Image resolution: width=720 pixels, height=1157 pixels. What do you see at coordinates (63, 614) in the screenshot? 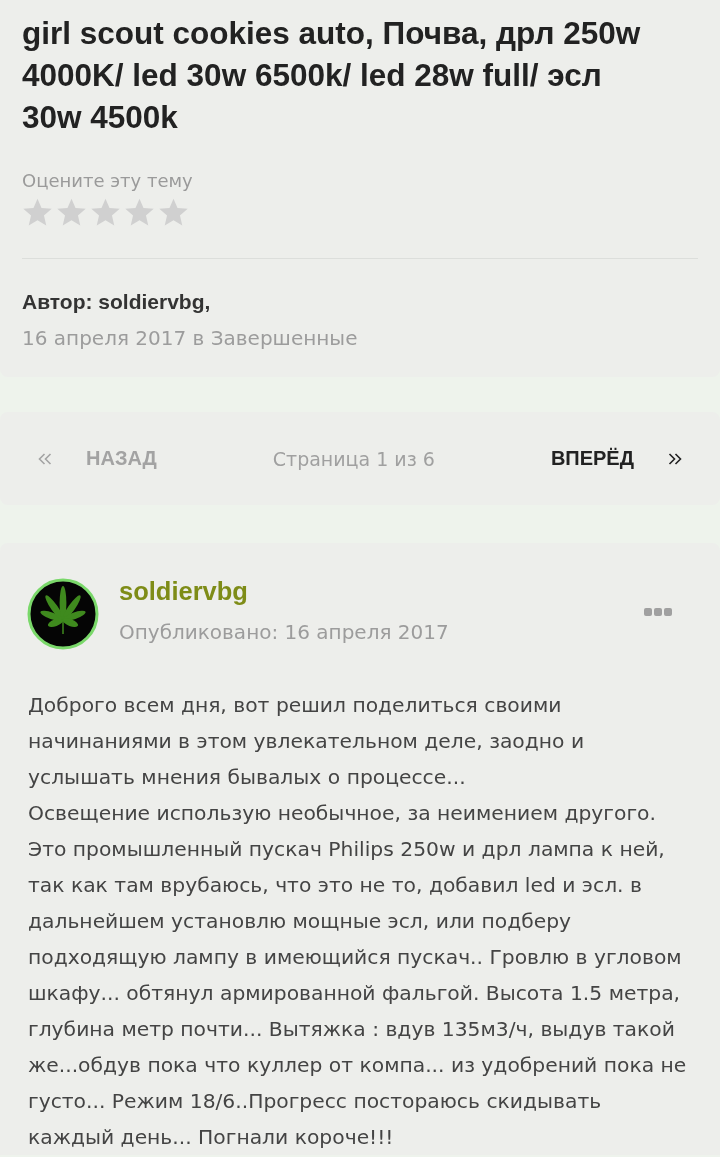
I see `leaf-avatar-icon` at bounding box center [63, 614].